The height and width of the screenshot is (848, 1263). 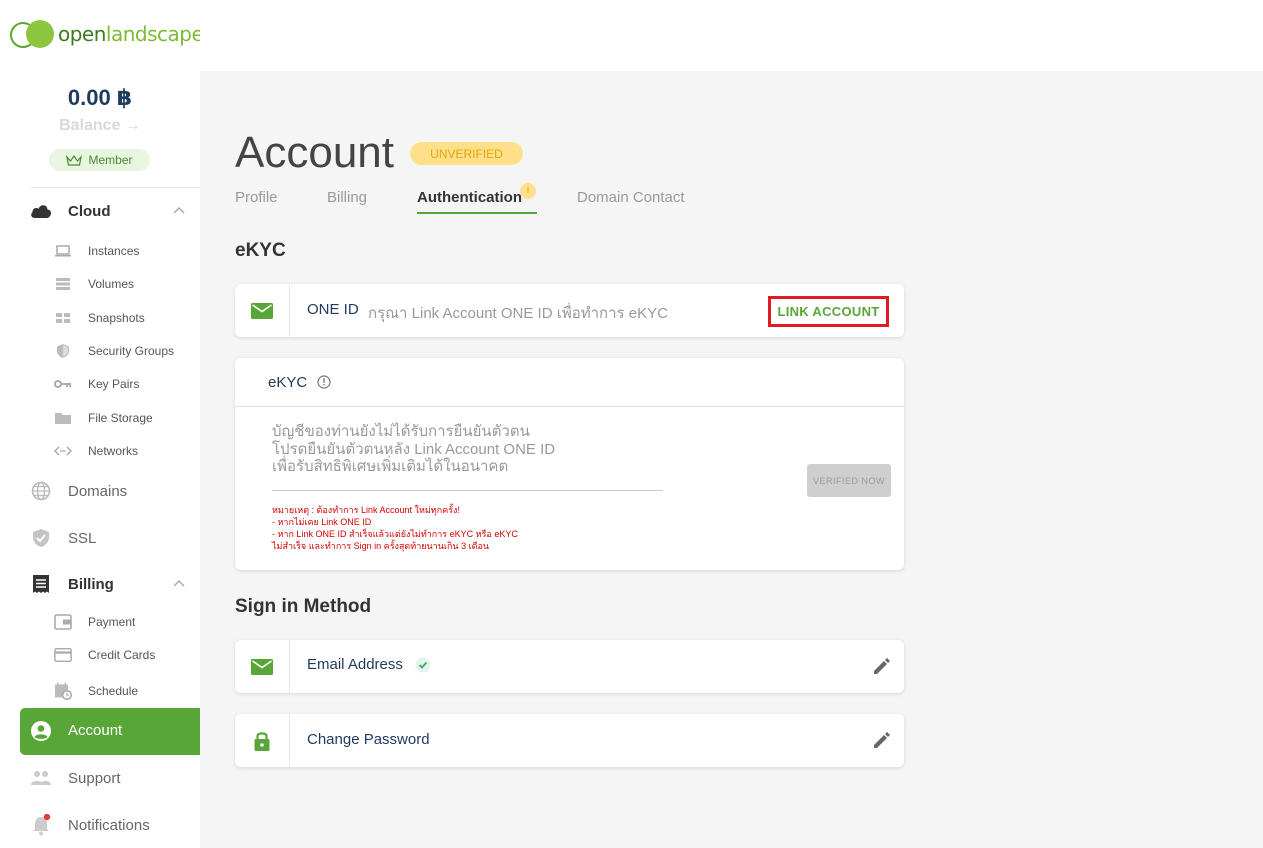 What do you see at coordinates (120, 418) in the screenshot?
I see `sidebar-item-label: File Storage` at bounding box center [120, 418].